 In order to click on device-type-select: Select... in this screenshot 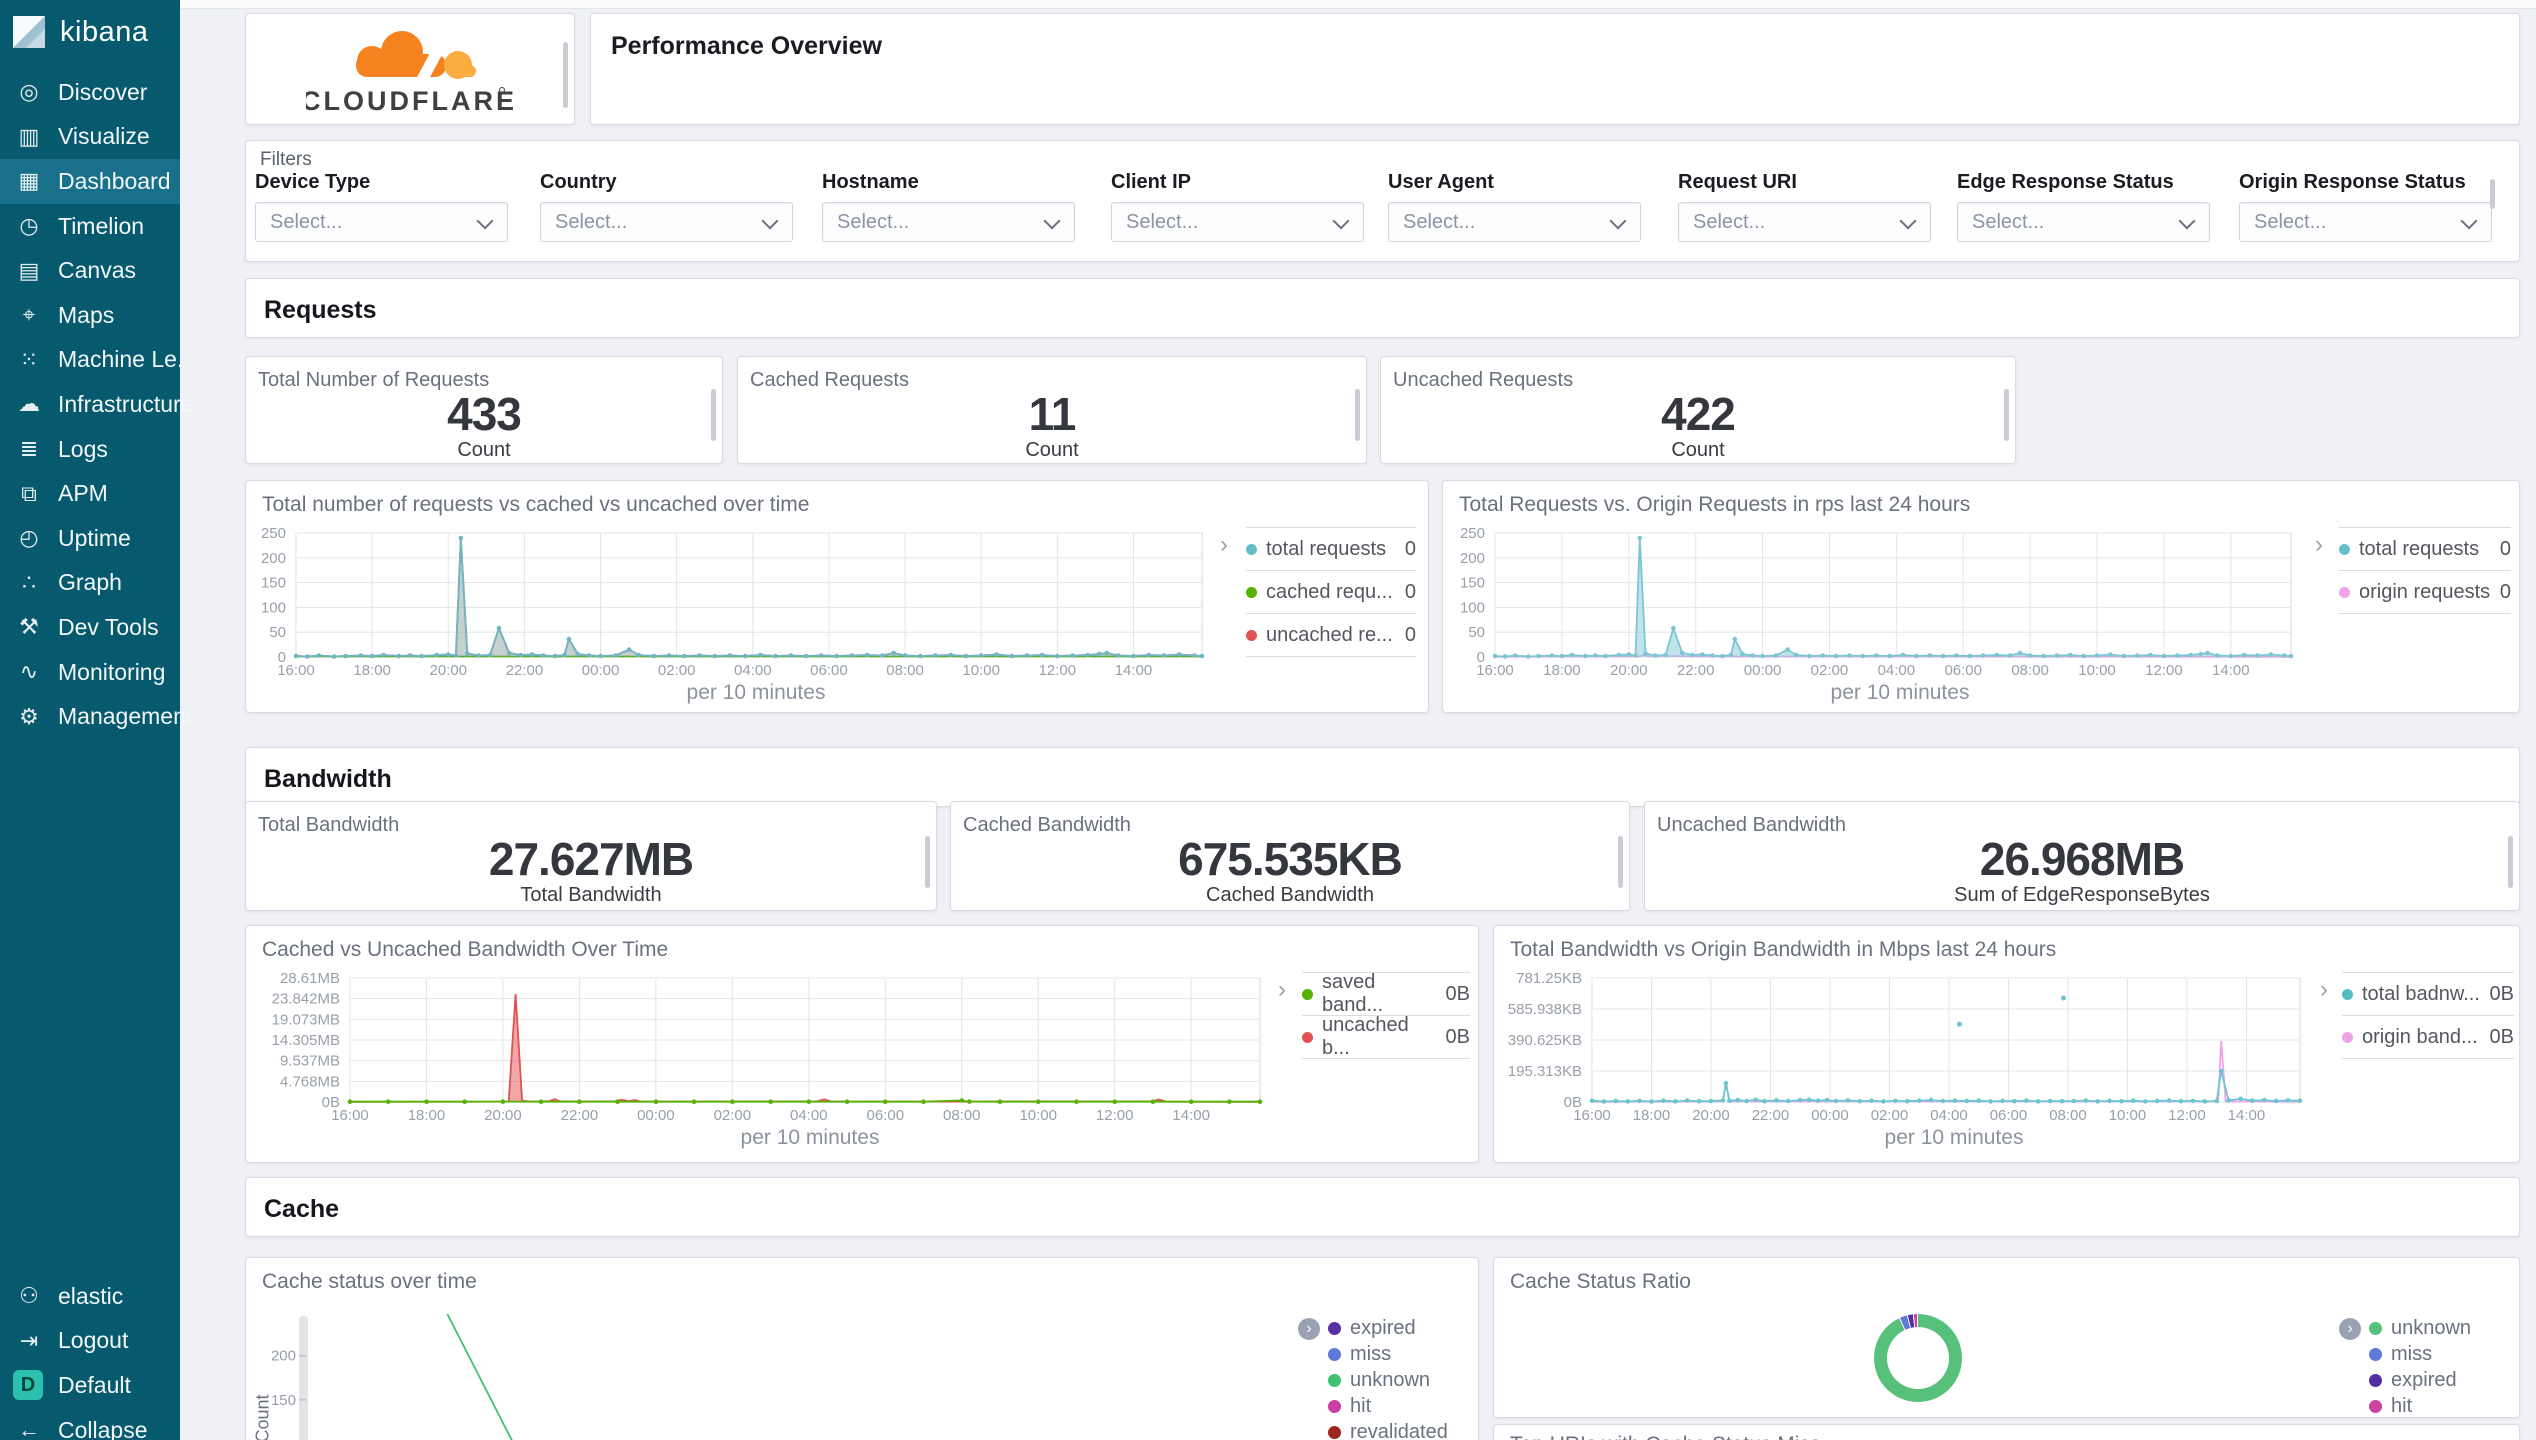, I will do `click(381, 222)`.